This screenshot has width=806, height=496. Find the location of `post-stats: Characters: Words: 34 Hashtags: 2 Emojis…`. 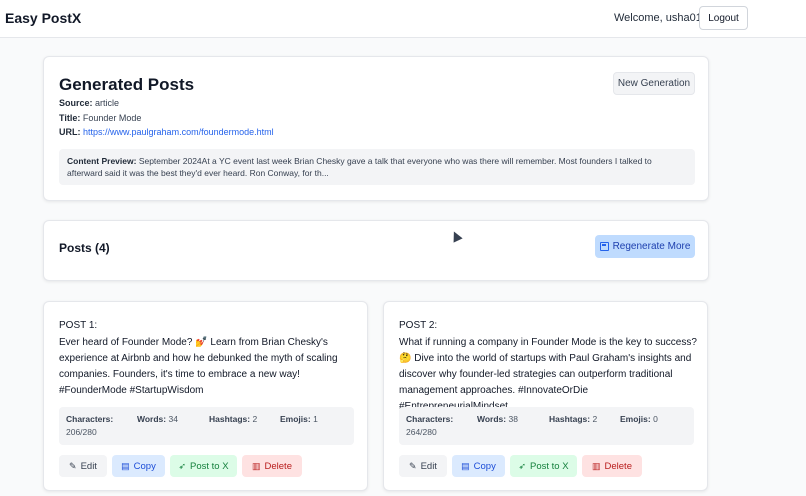

post-stats: Characters: Words: 34 Hashtags: 2 Emojis… is located at coordinates (206, 426).